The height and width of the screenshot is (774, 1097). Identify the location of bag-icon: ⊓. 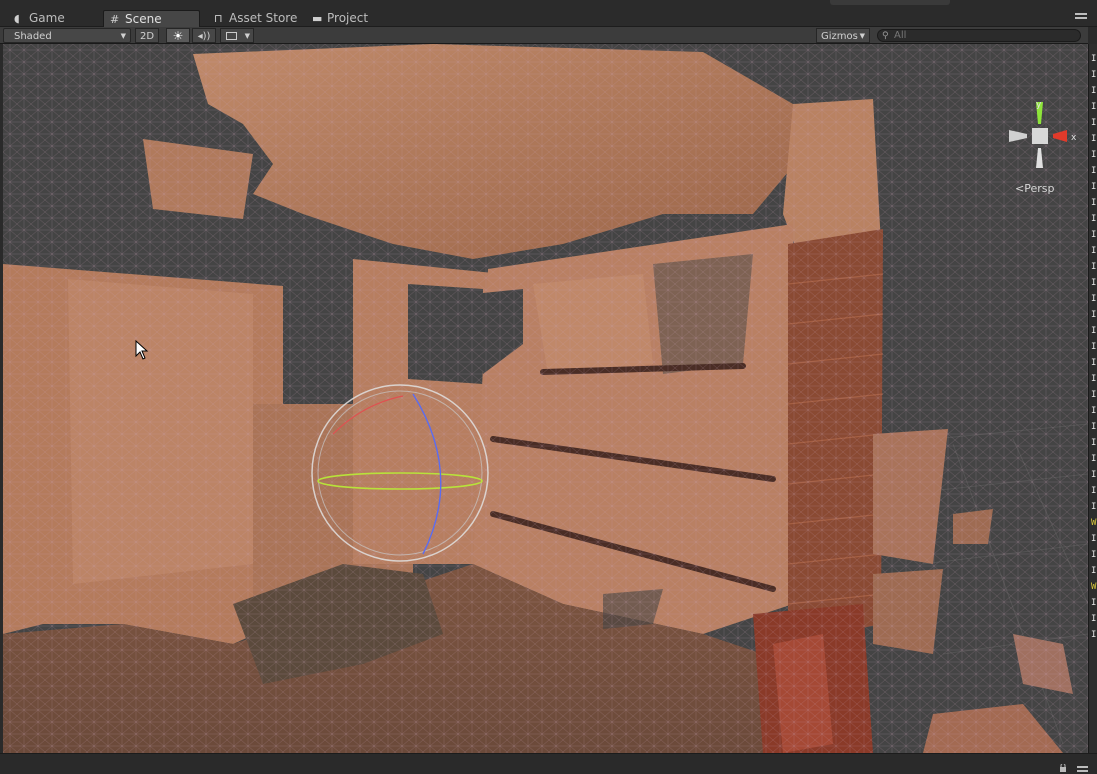
(218, 18).